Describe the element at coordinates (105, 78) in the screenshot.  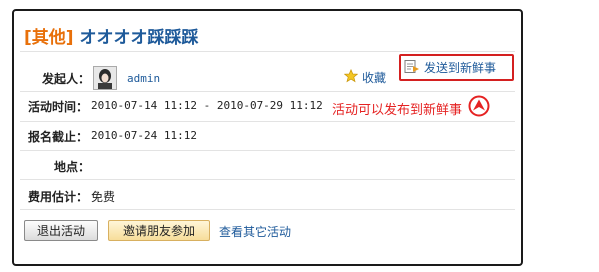
I see `avatar` at that location.